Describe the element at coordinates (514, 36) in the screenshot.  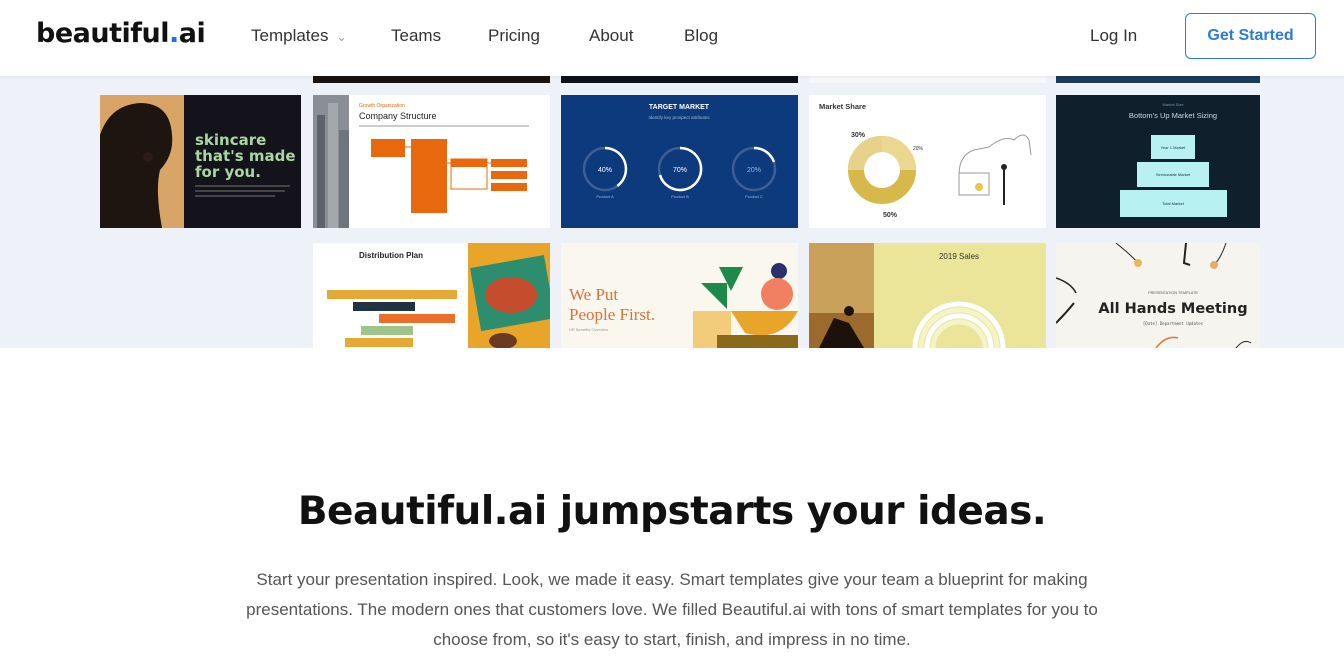
I see `nav-pricing: Pricing` at that location.